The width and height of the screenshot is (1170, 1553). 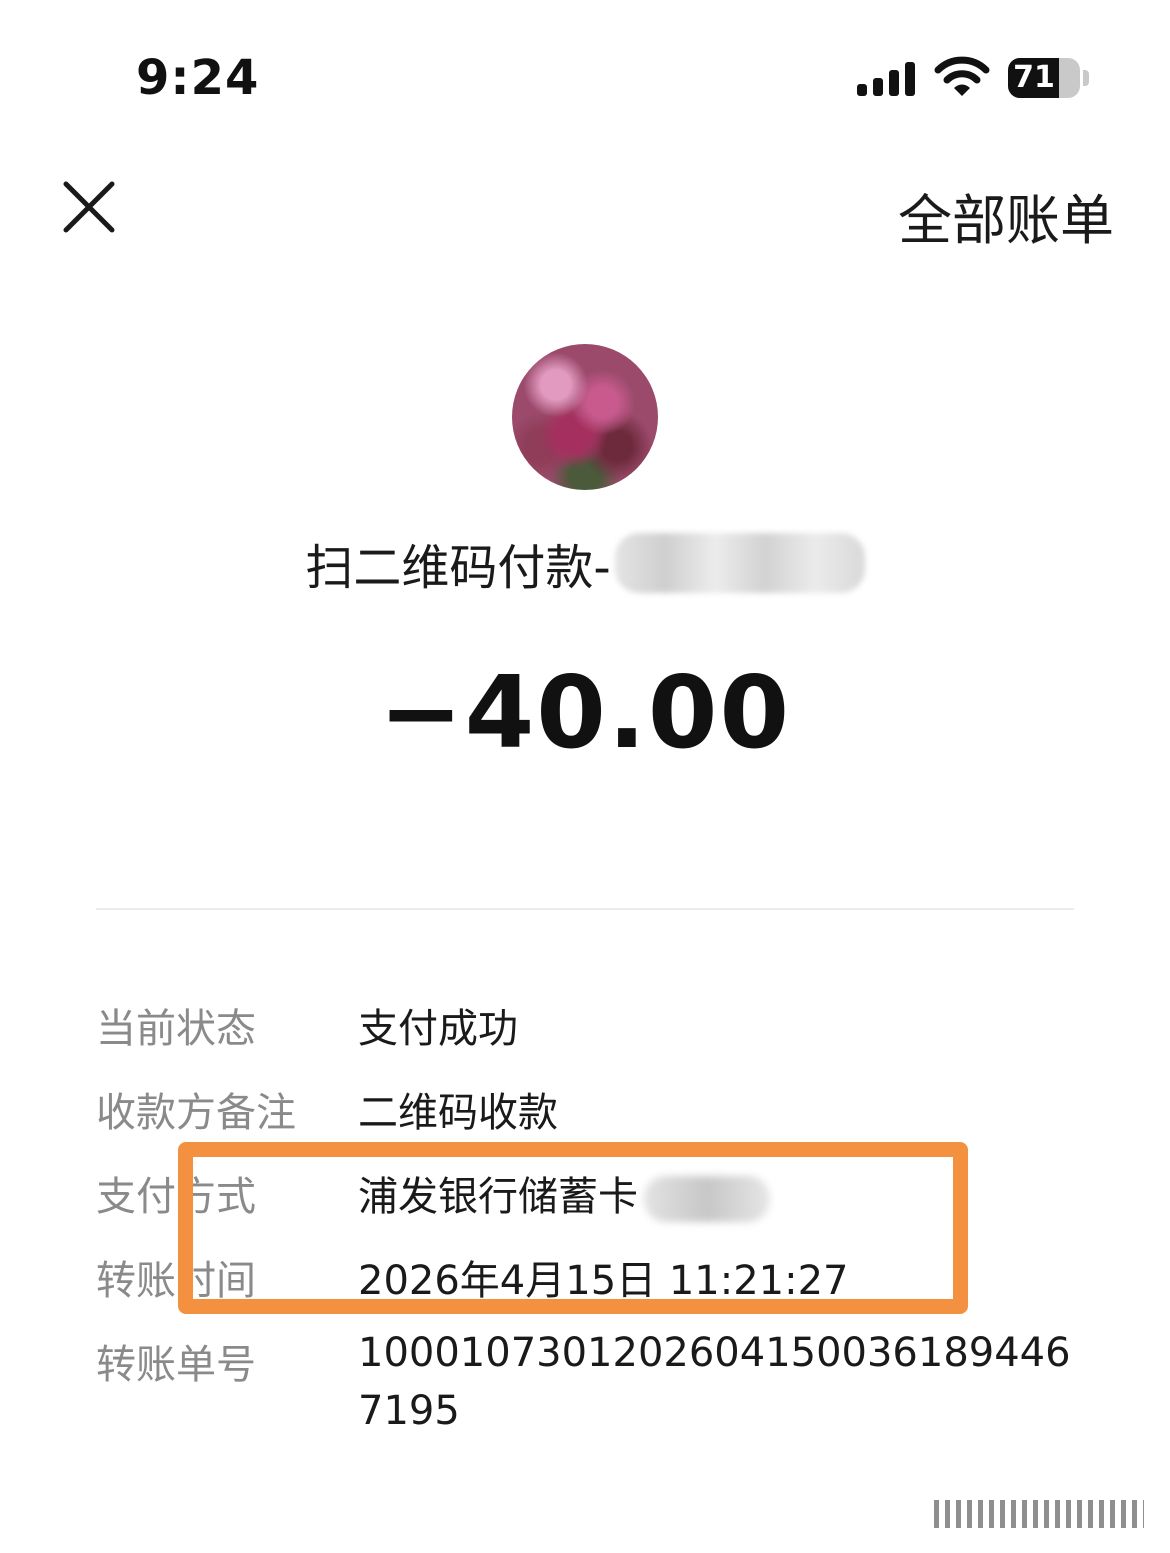 I want to click on transfer-no-value: 1000107301202604150036189446 7195, so click(x=714, y=1382).